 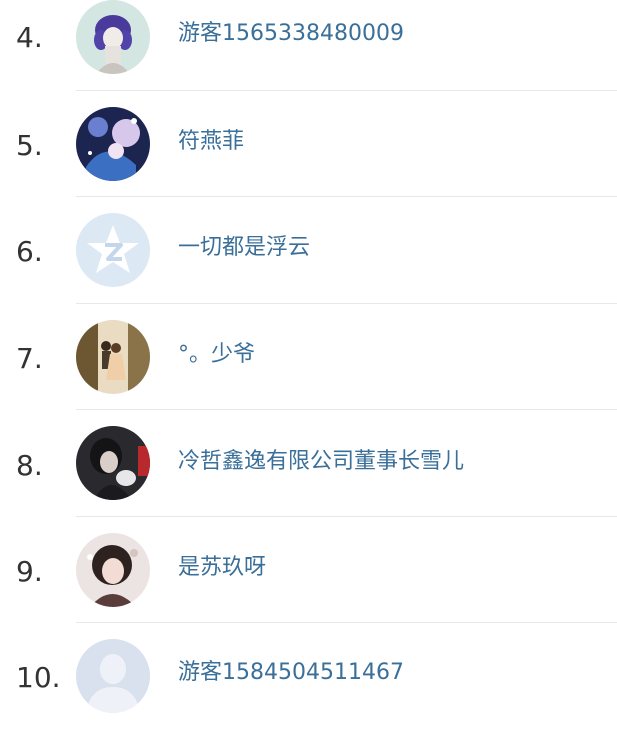 I want to click on rank-number: 6., so click(x=29, y=251).